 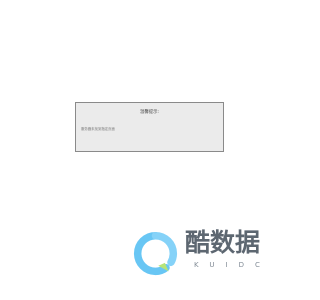 What do you see at coordinates (155, 253) in the screenshot?
I see `brand-logo-icon` at bounding box center [155, 253].